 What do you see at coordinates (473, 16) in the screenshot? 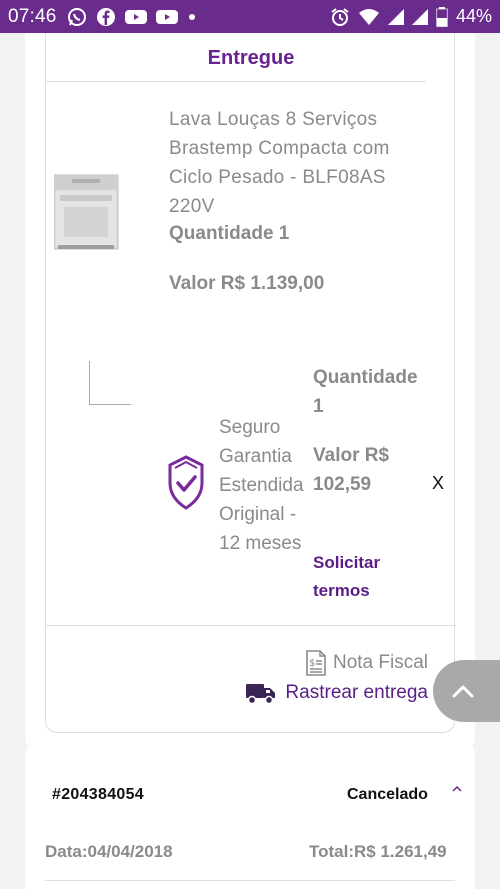
I see `battery-percent: 44%` at bounding box center [473, 16].